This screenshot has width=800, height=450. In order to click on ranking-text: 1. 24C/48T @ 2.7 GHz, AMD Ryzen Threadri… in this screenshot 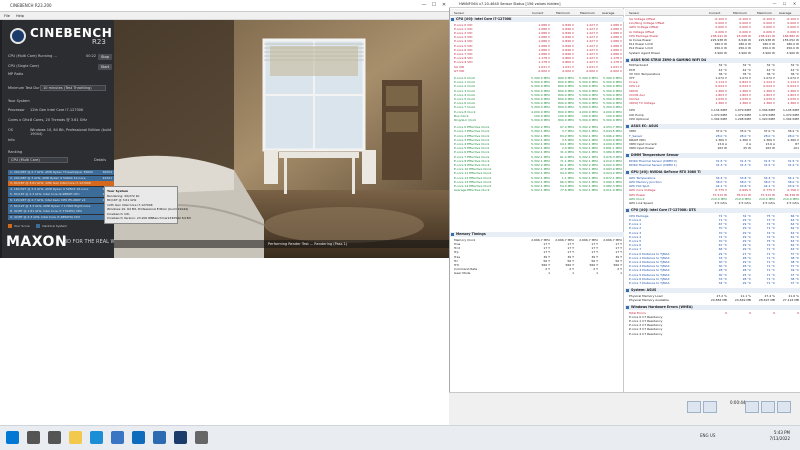, I will do `click(52, 172)`.